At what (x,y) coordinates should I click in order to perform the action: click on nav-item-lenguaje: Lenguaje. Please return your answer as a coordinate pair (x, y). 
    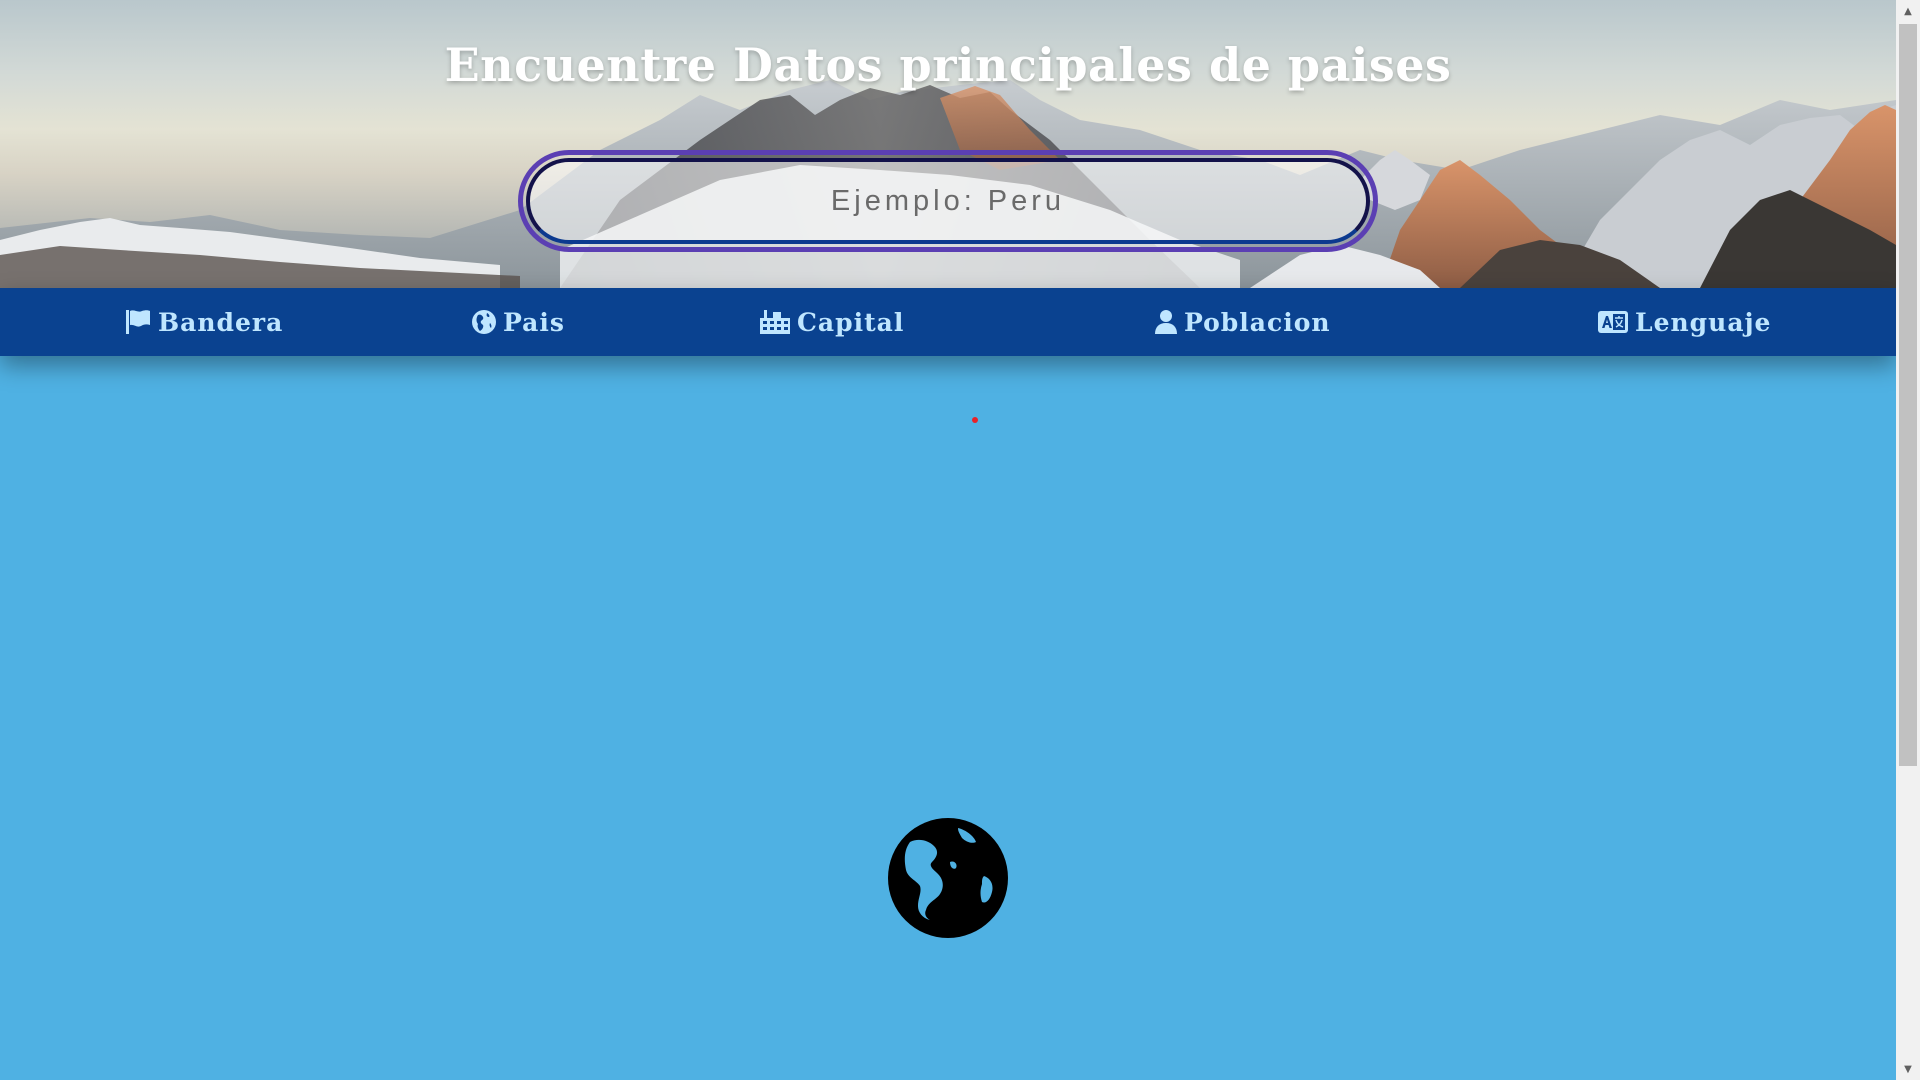
    Looking at the image, I should click on (1684, 322).